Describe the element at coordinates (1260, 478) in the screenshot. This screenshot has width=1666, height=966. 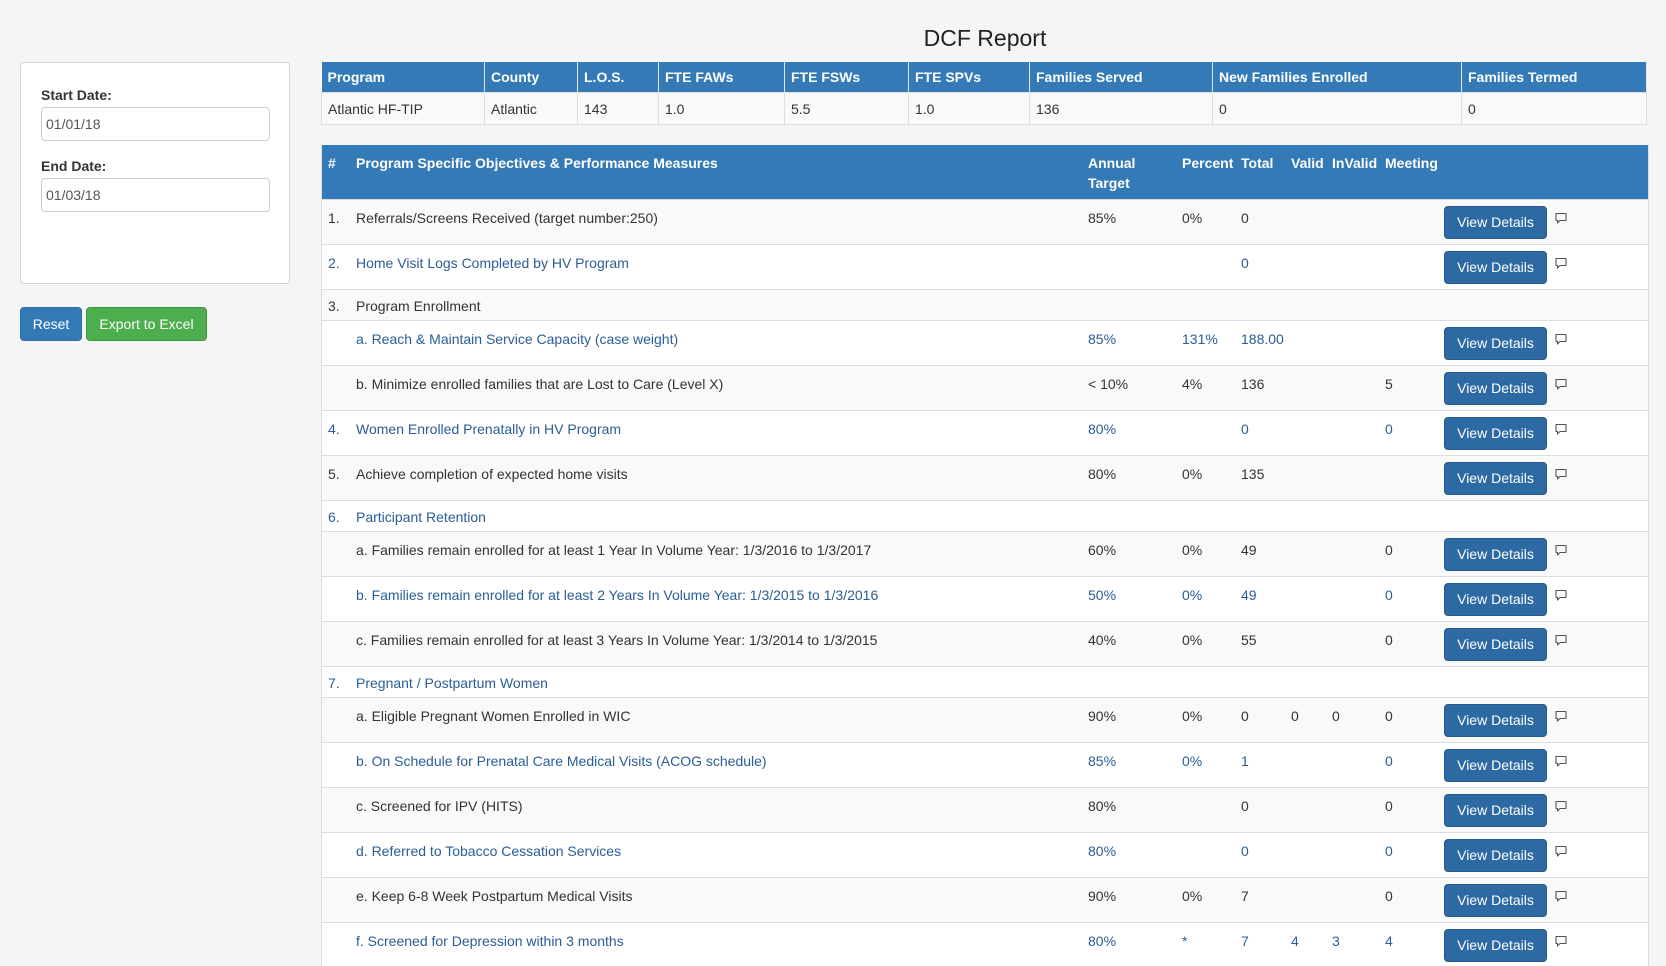
I see `total-value: 135` at that location.